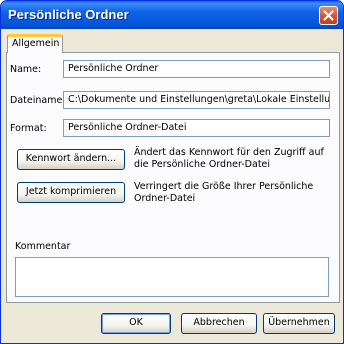  I want to click on window-title: Persönliche Ordner, so click(68, 14).